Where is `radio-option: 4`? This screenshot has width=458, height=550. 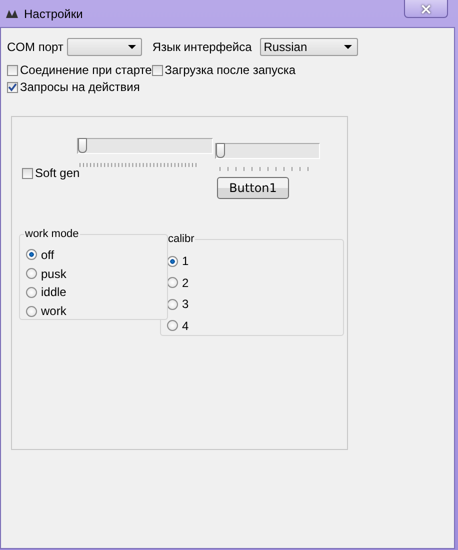 radio-option: 4 is located at coordinates (255, 325).